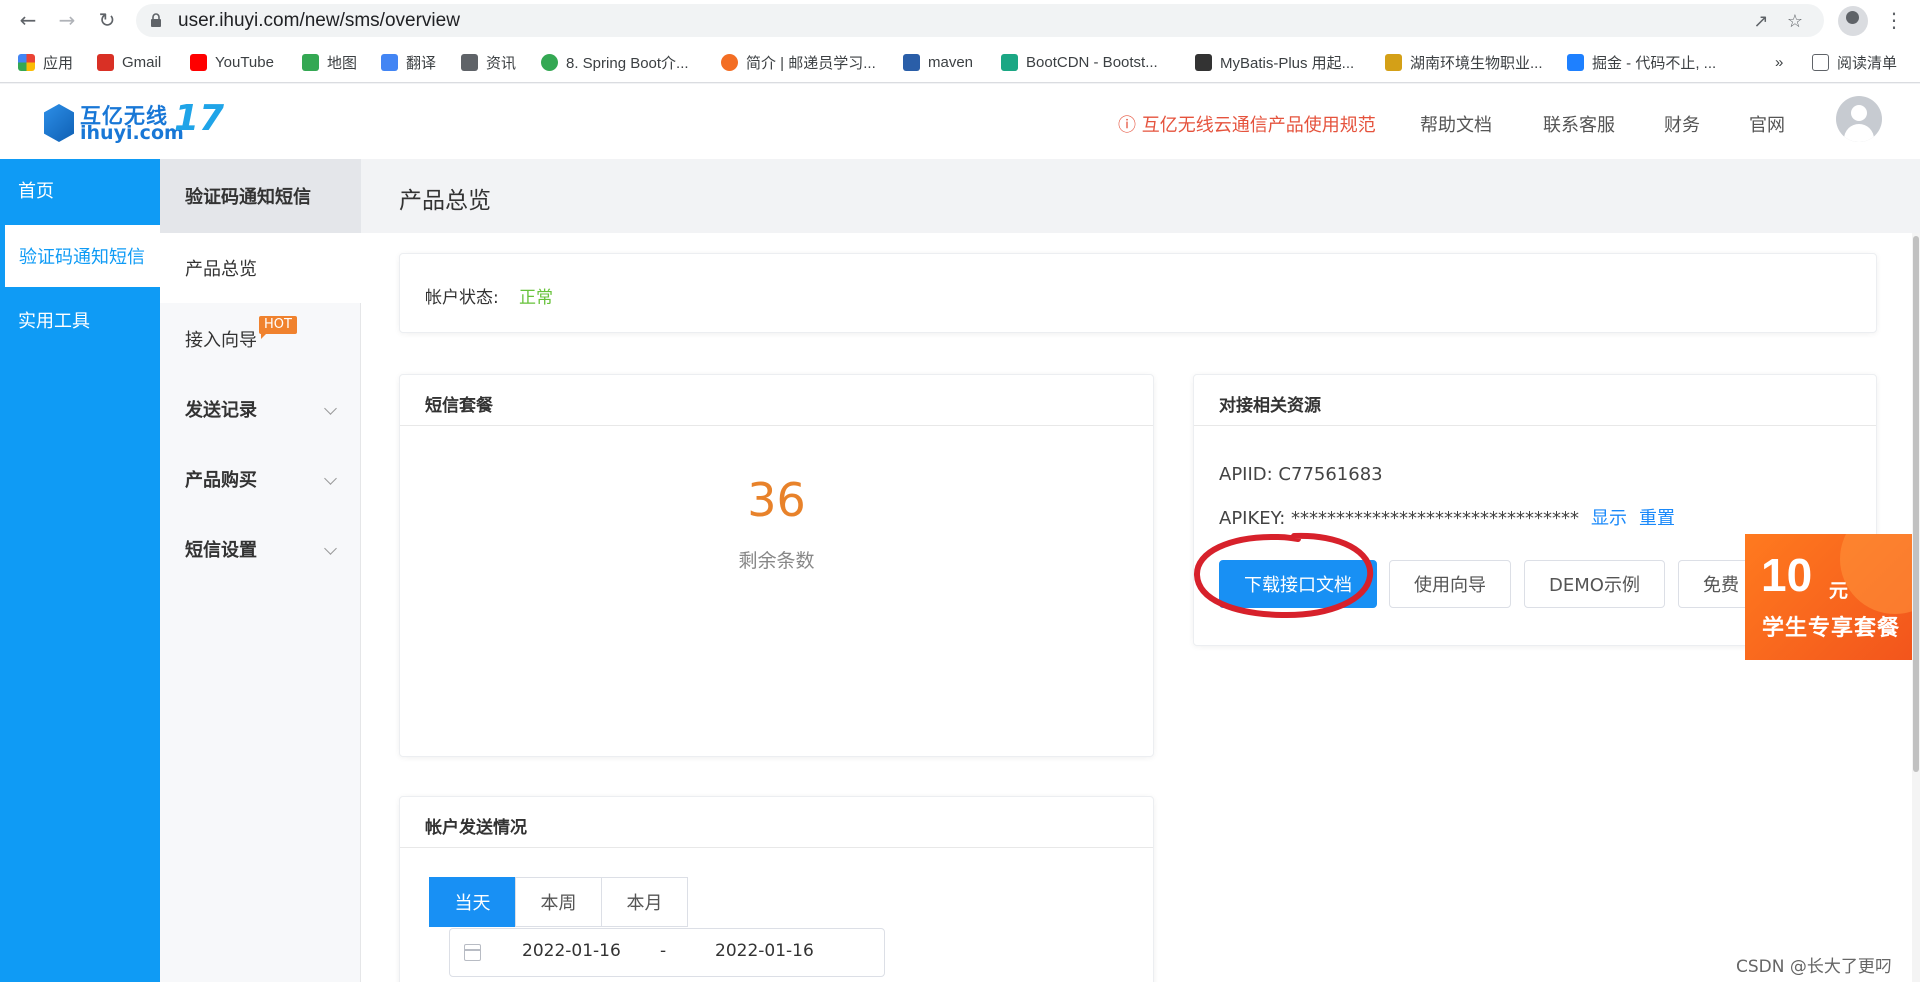 Image resolution: width=1920 pixels, height=982 pixels. Describe the element at coordinates (1247, 124) in the screenshot. I see `usage-policy-link: ⓘ 互亿无线云通信产品使用规范` at that location.